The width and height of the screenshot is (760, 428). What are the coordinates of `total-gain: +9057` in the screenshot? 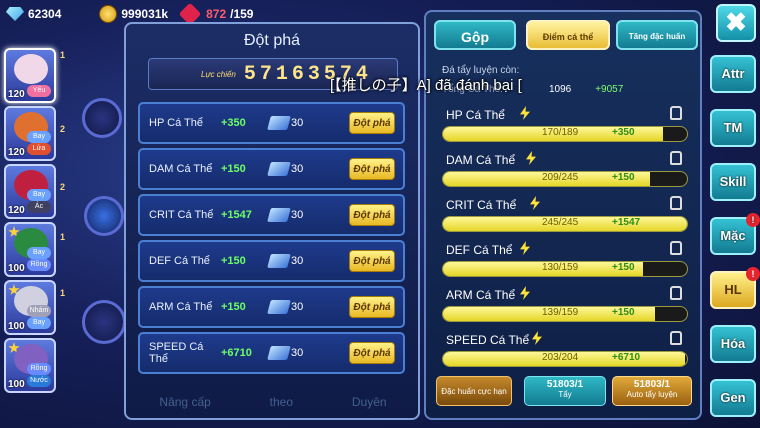 It's located at (609, 89).